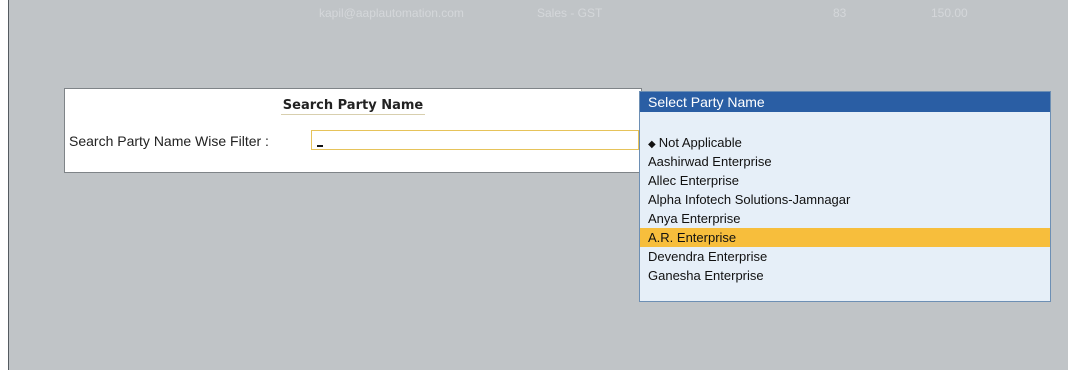 Image resolution: width=1068 pixels, height=370 pixels. What do you see at coordinates (570, 13) in the screenshot?
I see `row-voucher-type: Sales - GST` at bounding box center [570, 13].